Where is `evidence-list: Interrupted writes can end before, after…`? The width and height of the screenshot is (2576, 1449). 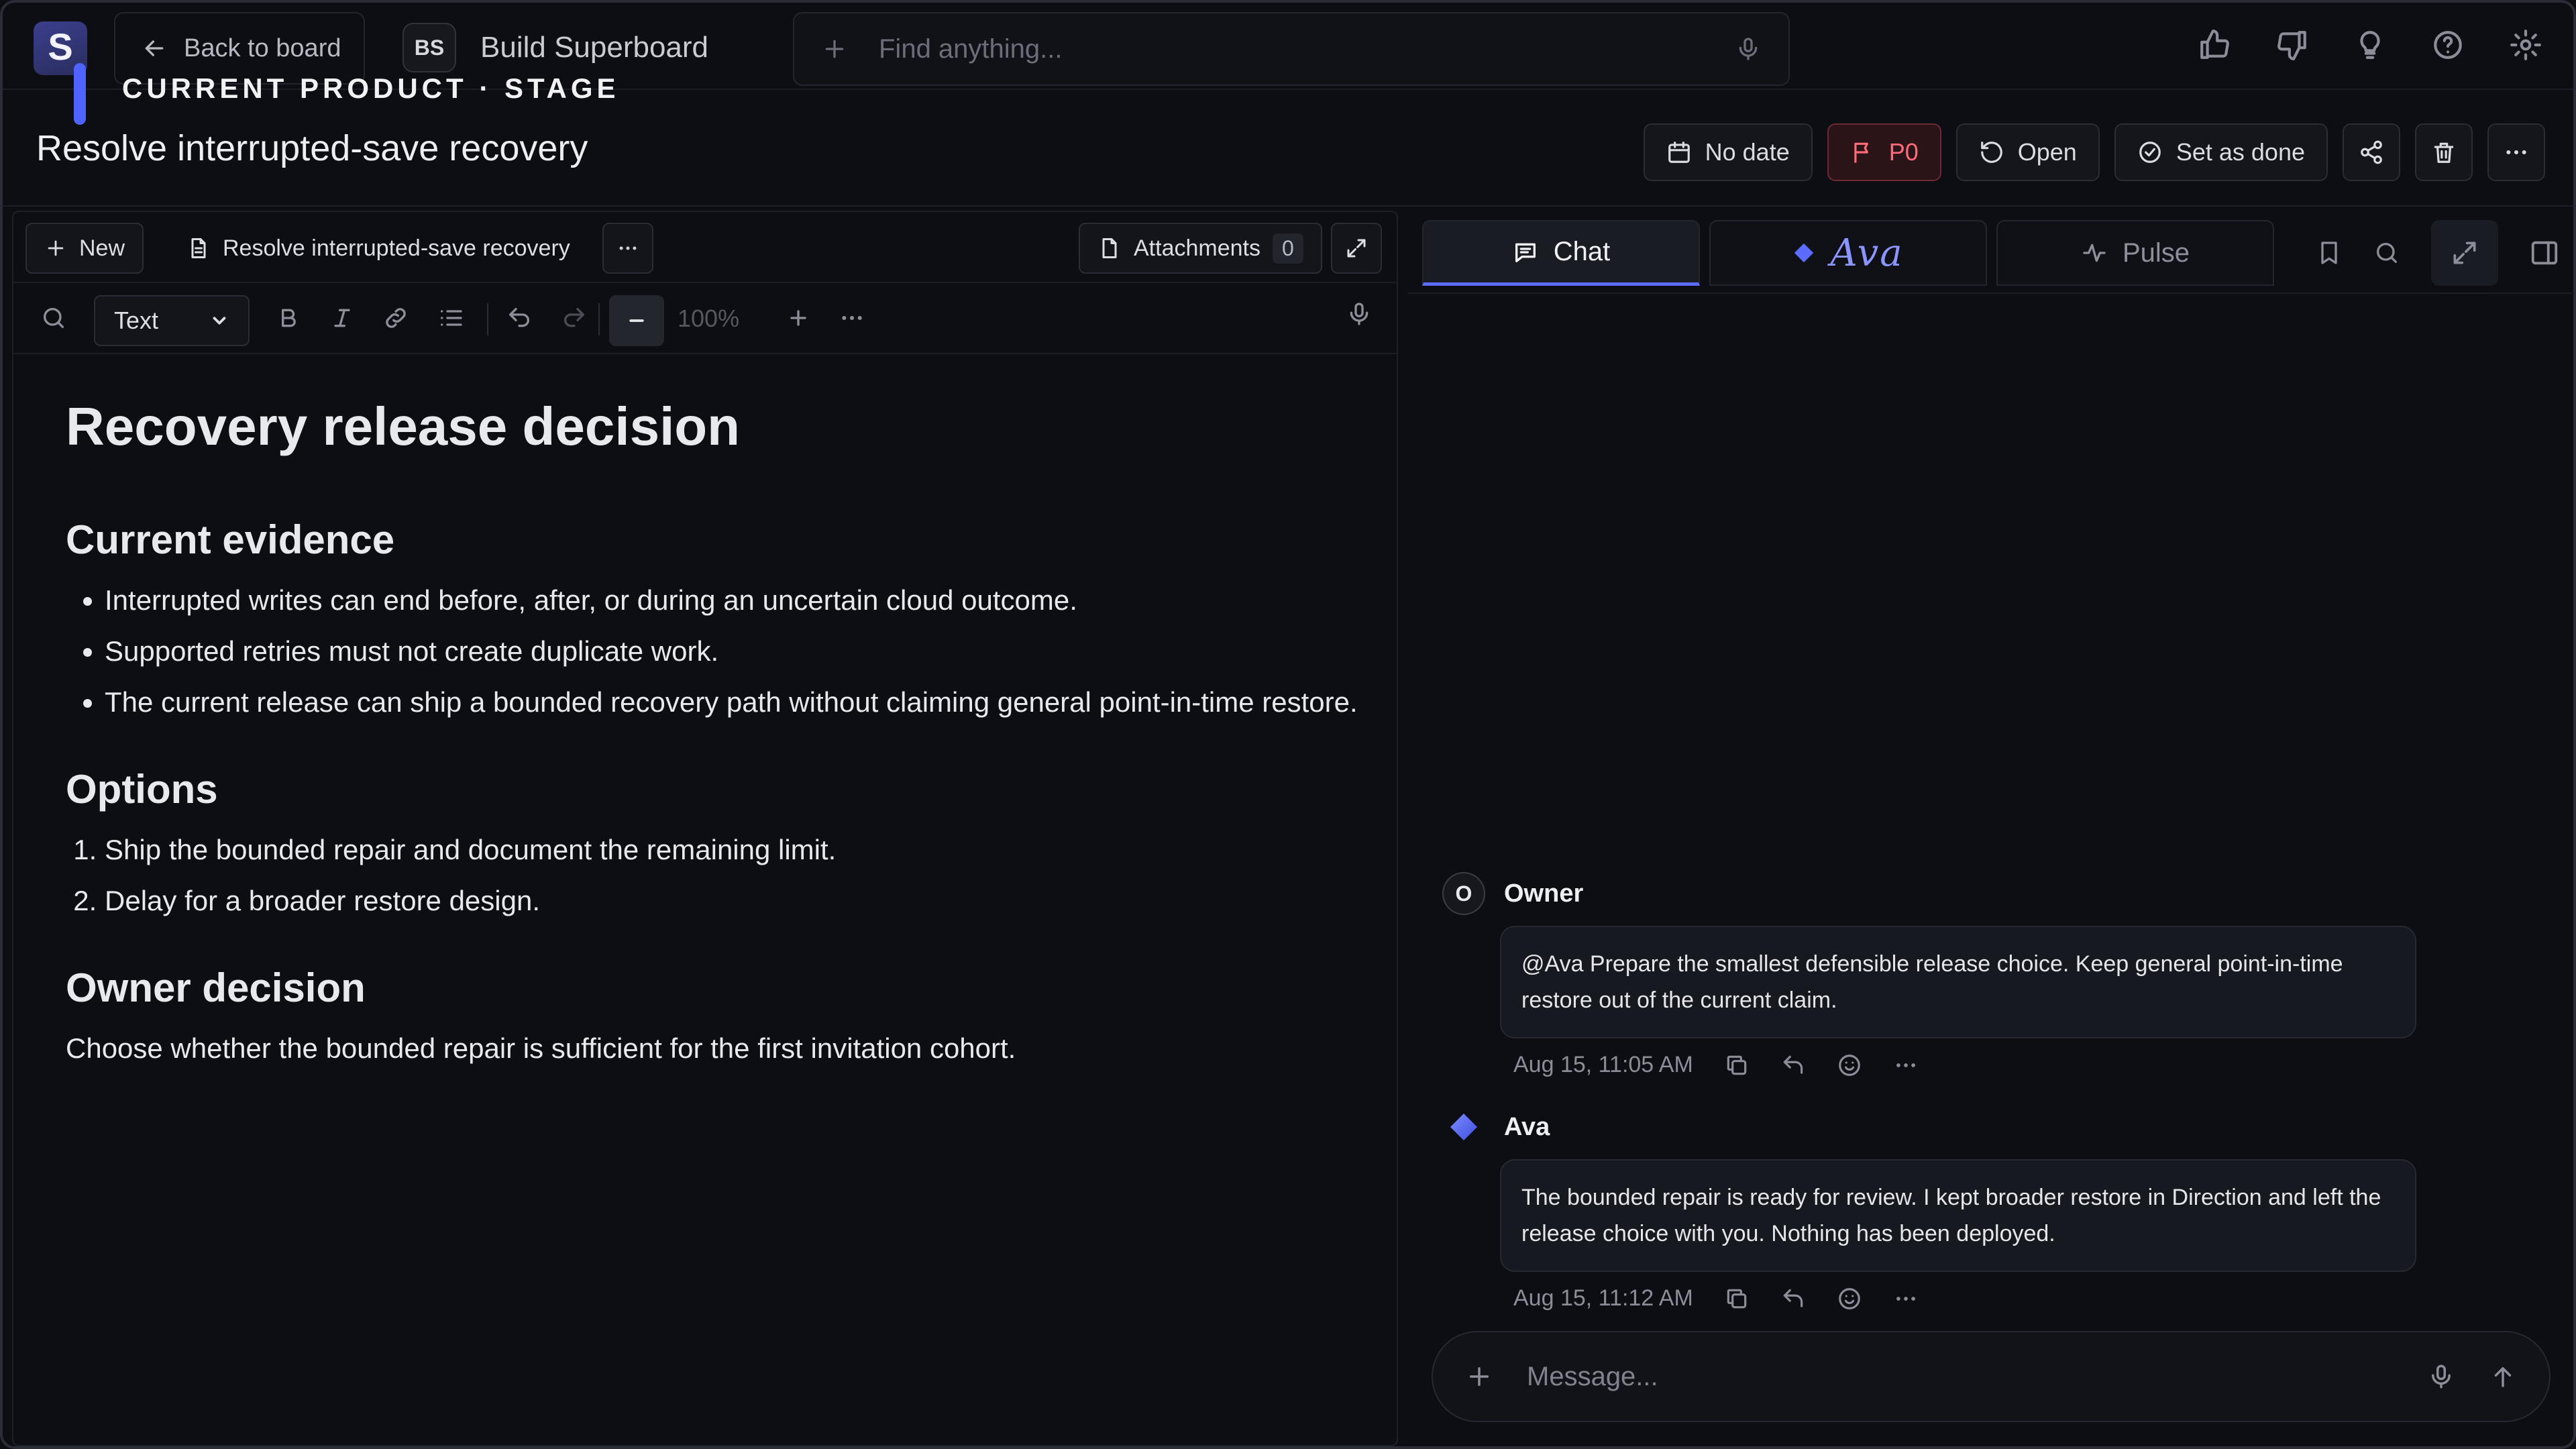 evidence-list: Interrupted writes can end before, after… is located at coordinates (736, 651).